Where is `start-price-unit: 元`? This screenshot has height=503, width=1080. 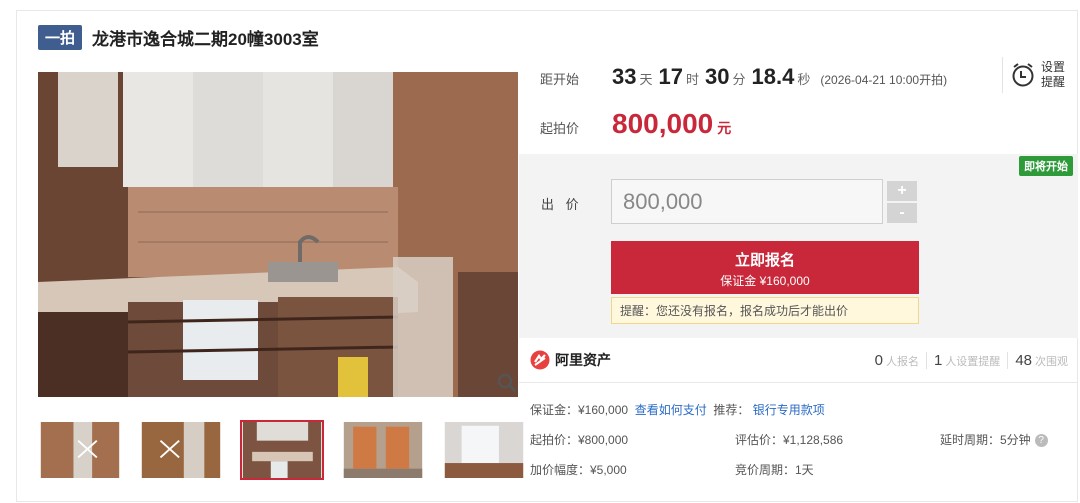 start-price-unit: 元 is located at coordinates (724, 128).